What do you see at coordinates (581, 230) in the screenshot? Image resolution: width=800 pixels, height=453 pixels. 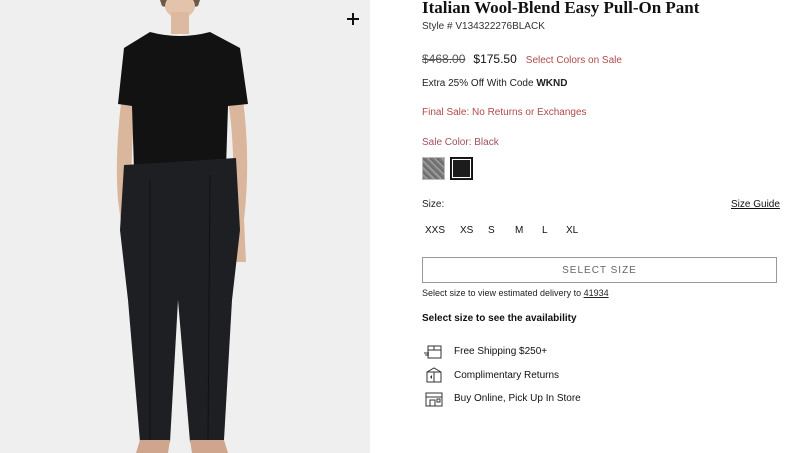 I see `size-option-xl: XL` at bounding box center [581, 230].